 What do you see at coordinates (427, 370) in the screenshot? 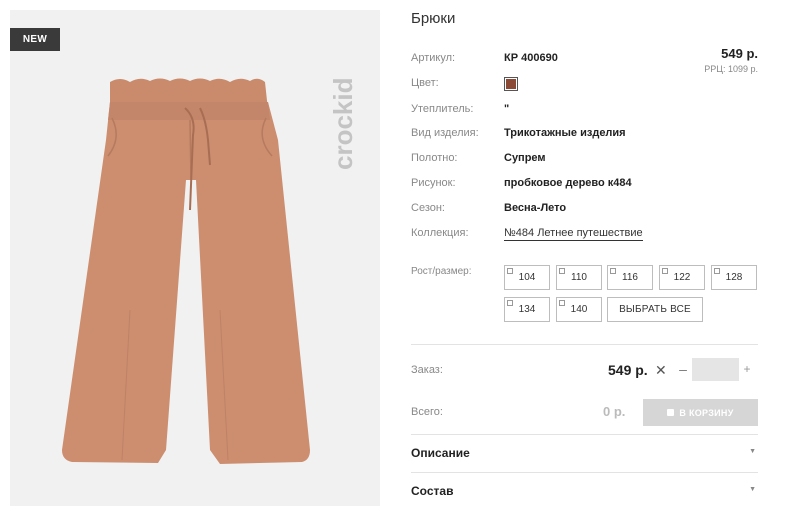
I see `order-label: Заказ:` at bounding box center [427, 370].